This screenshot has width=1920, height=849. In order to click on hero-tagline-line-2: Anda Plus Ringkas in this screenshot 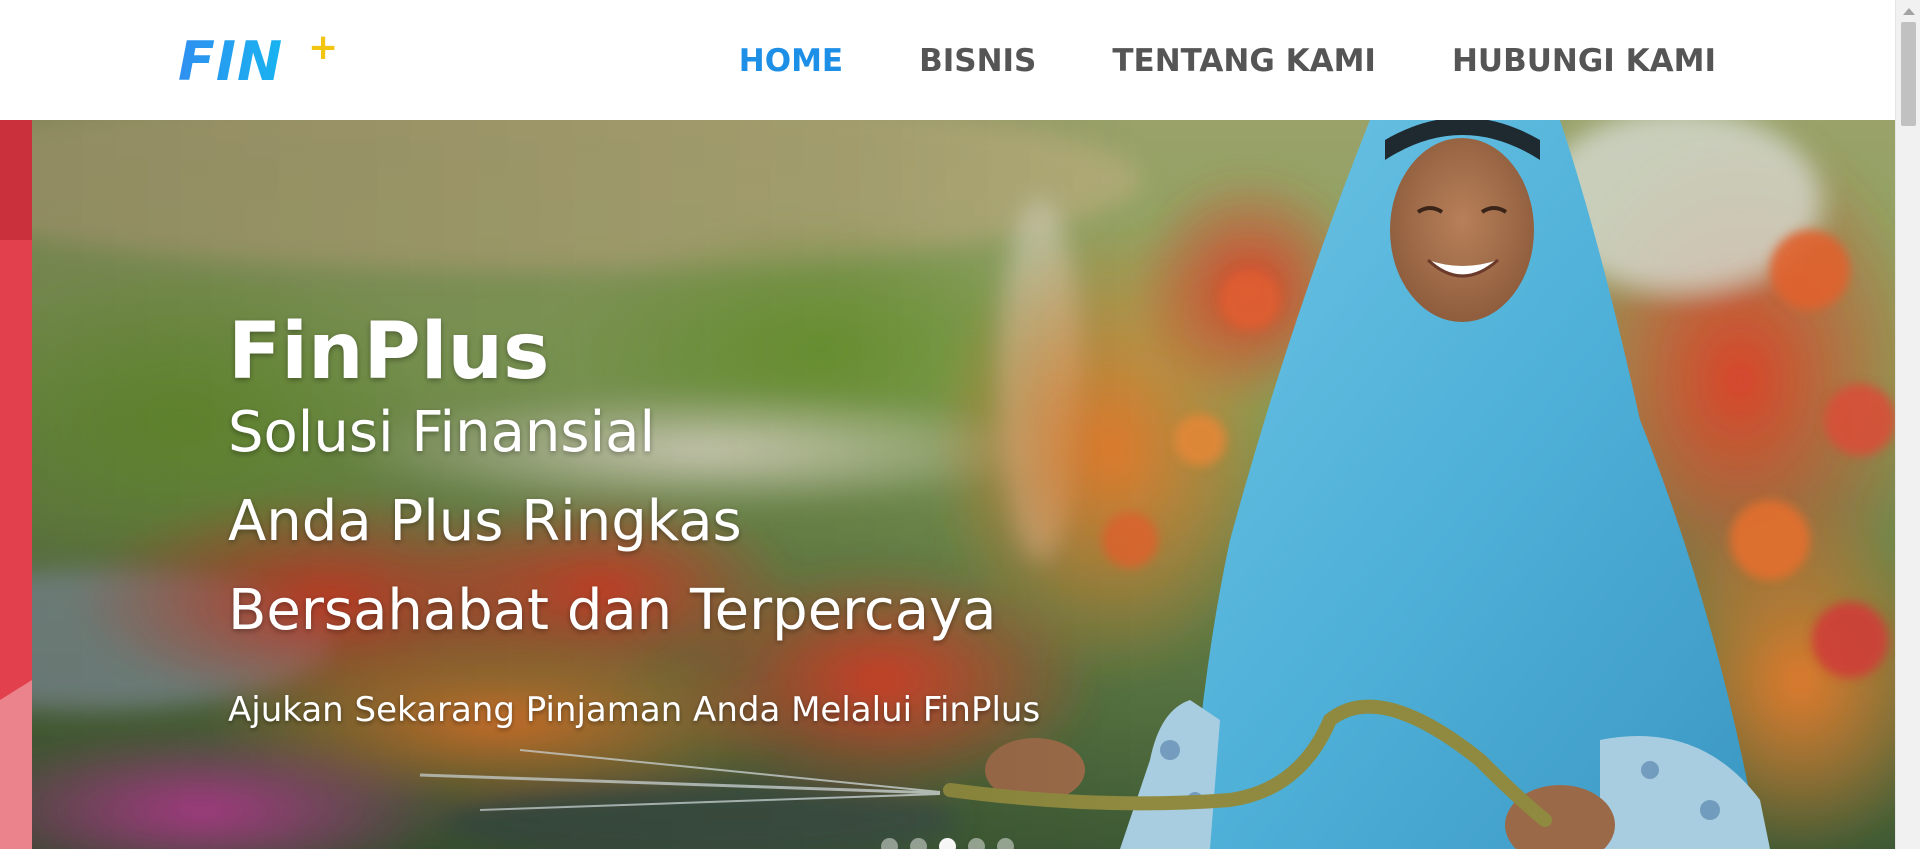, I will do `click(485, 521)`.